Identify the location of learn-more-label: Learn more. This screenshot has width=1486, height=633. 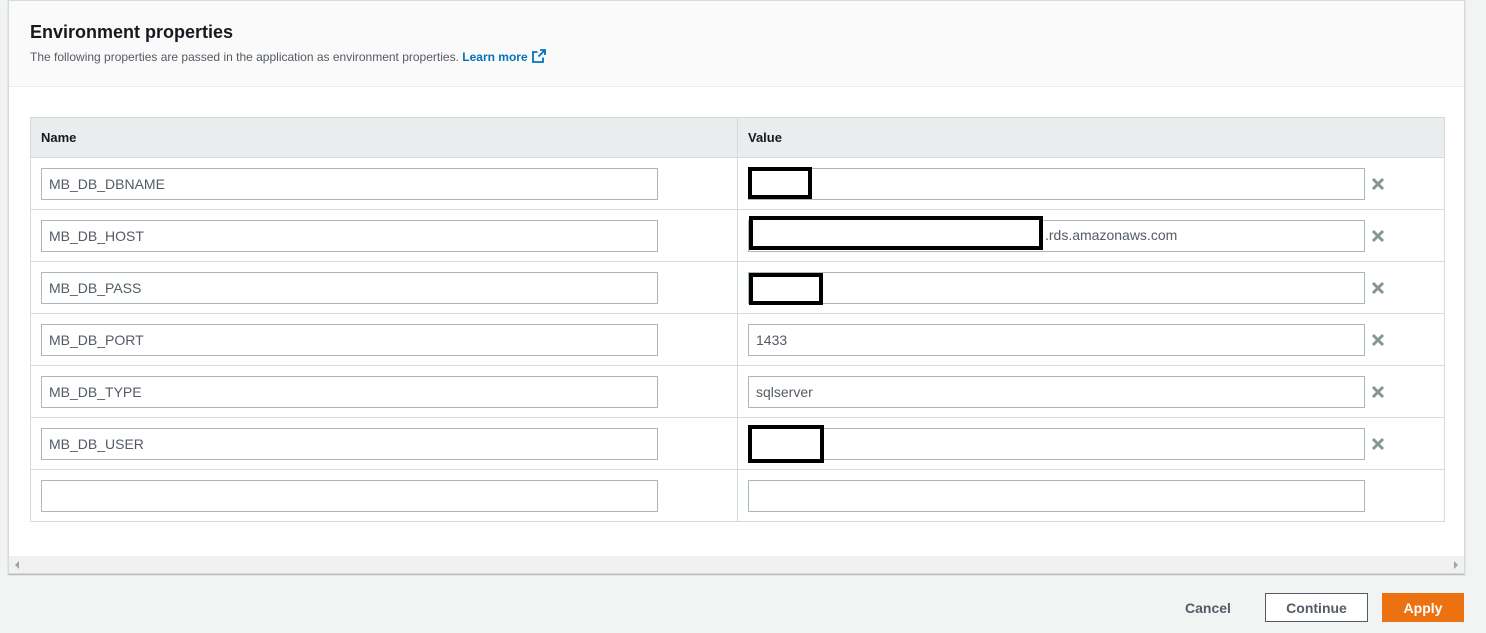
(495, 57).